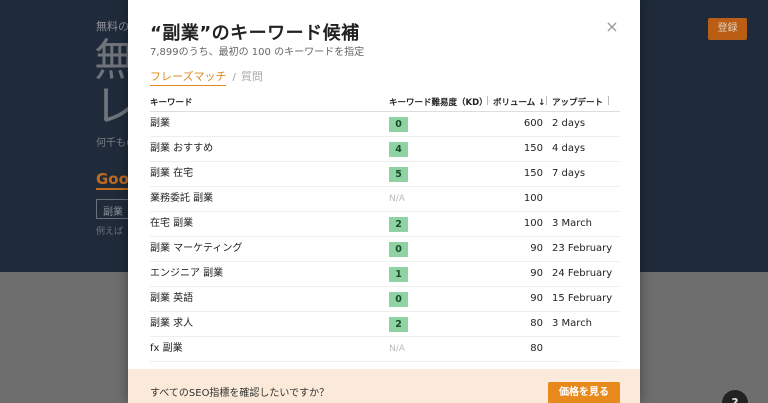 This screenshot has width=768, height=403. What do you see at coordinates (582, 273) in the screenshot?
I see `updated-cell: 24 February` at bounding box center [582, 273].